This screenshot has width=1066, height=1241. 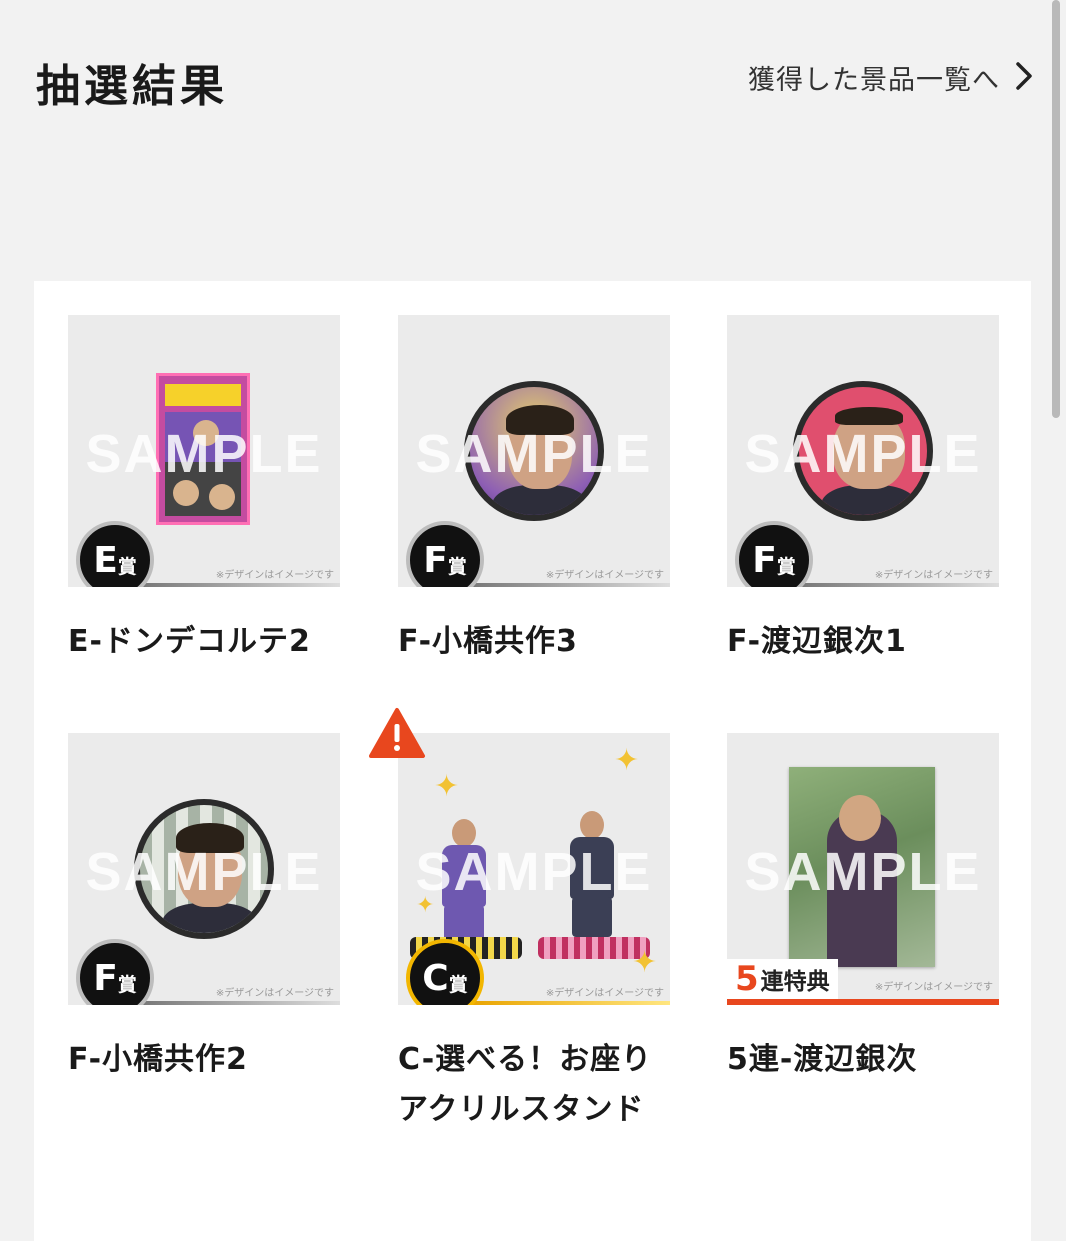 I want to click on prize-list-link: 獲得した景品一覧へ, so click(x=891, y=77).